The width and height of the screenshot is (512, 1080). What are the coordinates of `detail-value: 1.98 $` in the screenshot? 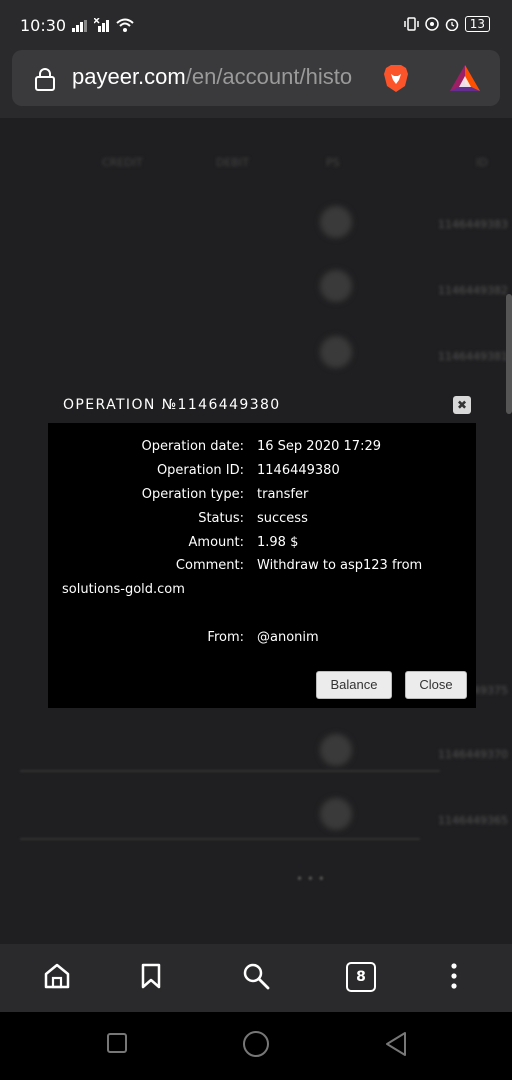 It's located at (278, 542).